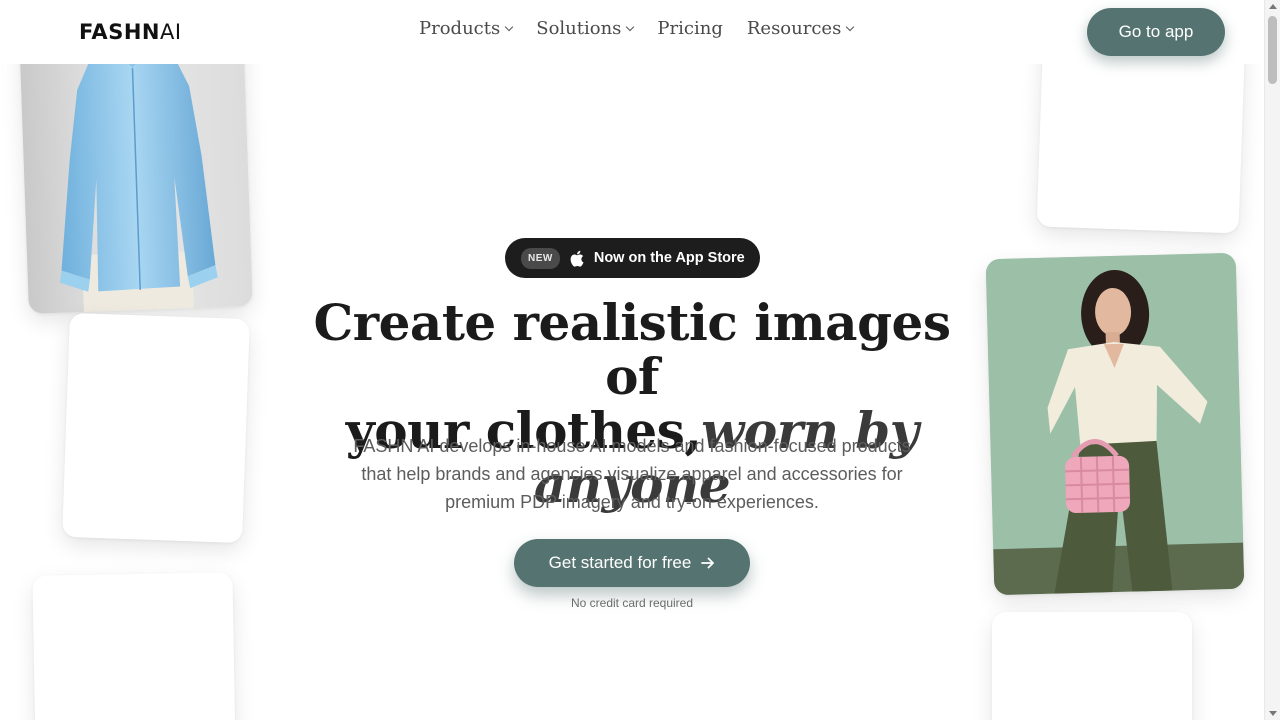 This screenshot has height=720, width=1280. What do you see at coordinates (708, 563) in the screenshot?
I see `arrow-right-icon` at bounding box center [708, 563].